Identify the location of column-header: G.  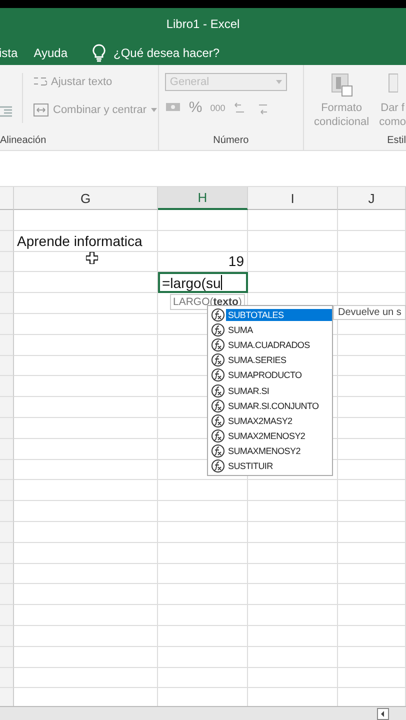
(86, 198).